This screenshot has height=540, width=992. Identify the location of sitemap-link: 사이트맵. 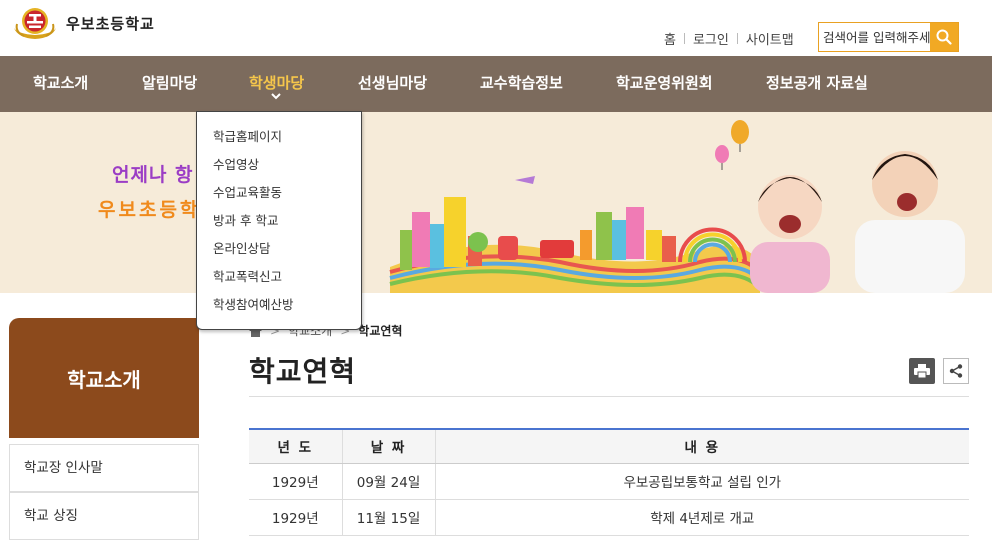
(770, 38).